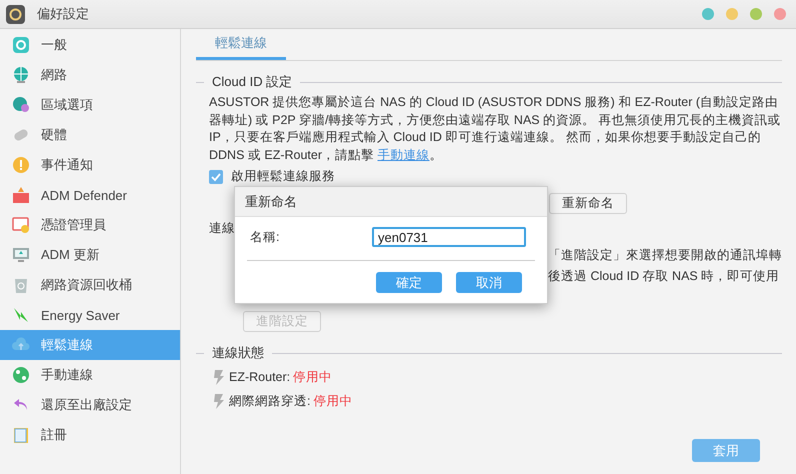 Image resolution: width=796 pixels, height=474 pixels. I want to click on sidebar-item: 一般, so click(90, 45).